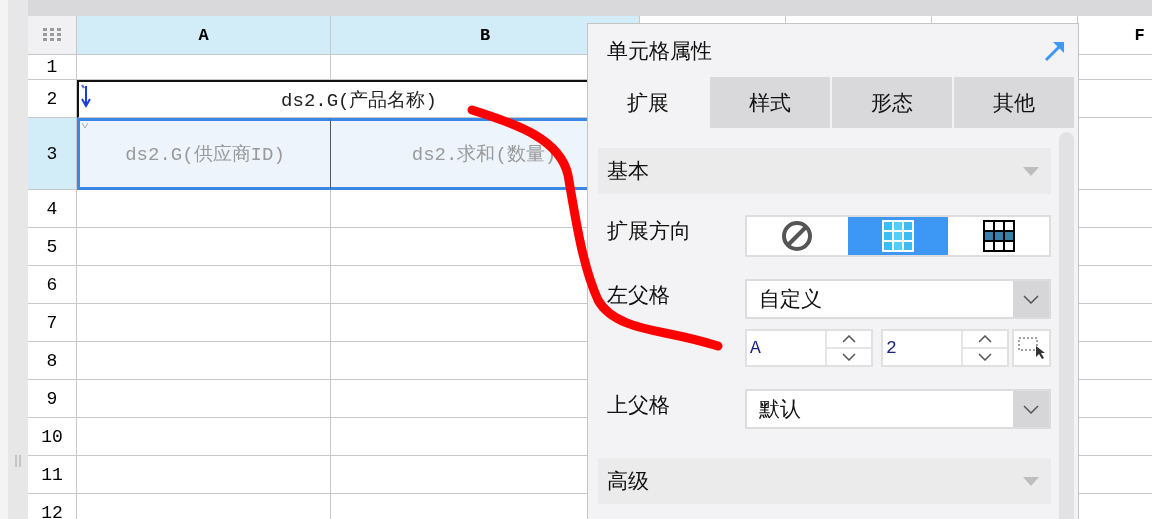 Image resolution: width=1152 pixels, height=519 pixels. What do you see at coordinates (770, 102) in the screenshot?
I see `tab: 样式` at bounding box center [770, 102].